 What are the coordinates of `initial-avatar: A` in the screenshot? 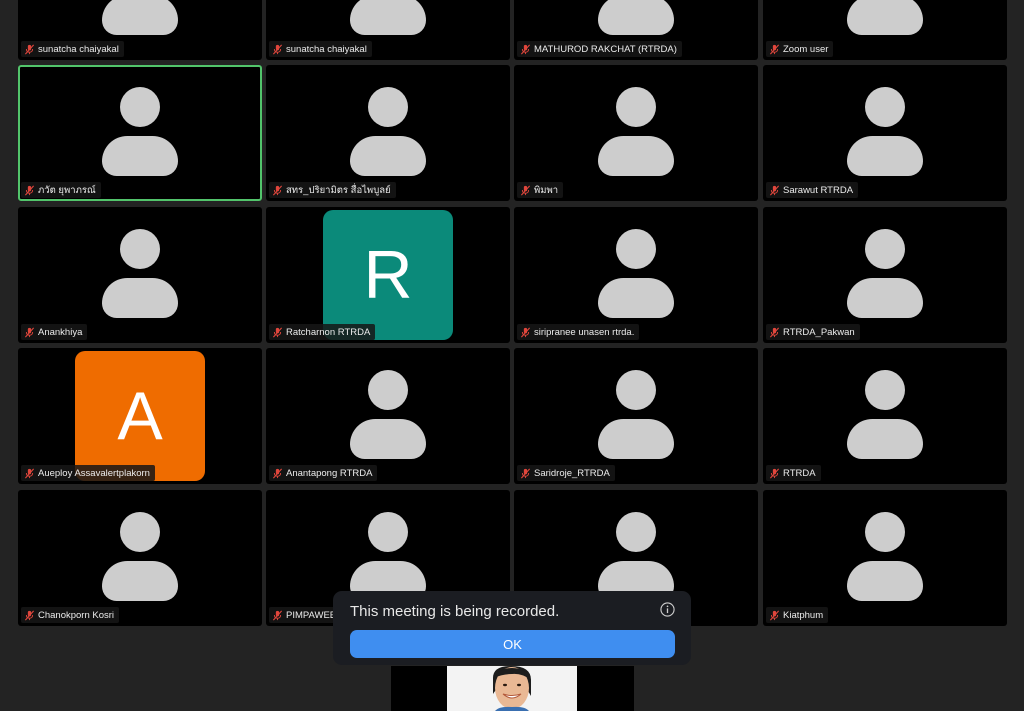 It's located at (140, 416).